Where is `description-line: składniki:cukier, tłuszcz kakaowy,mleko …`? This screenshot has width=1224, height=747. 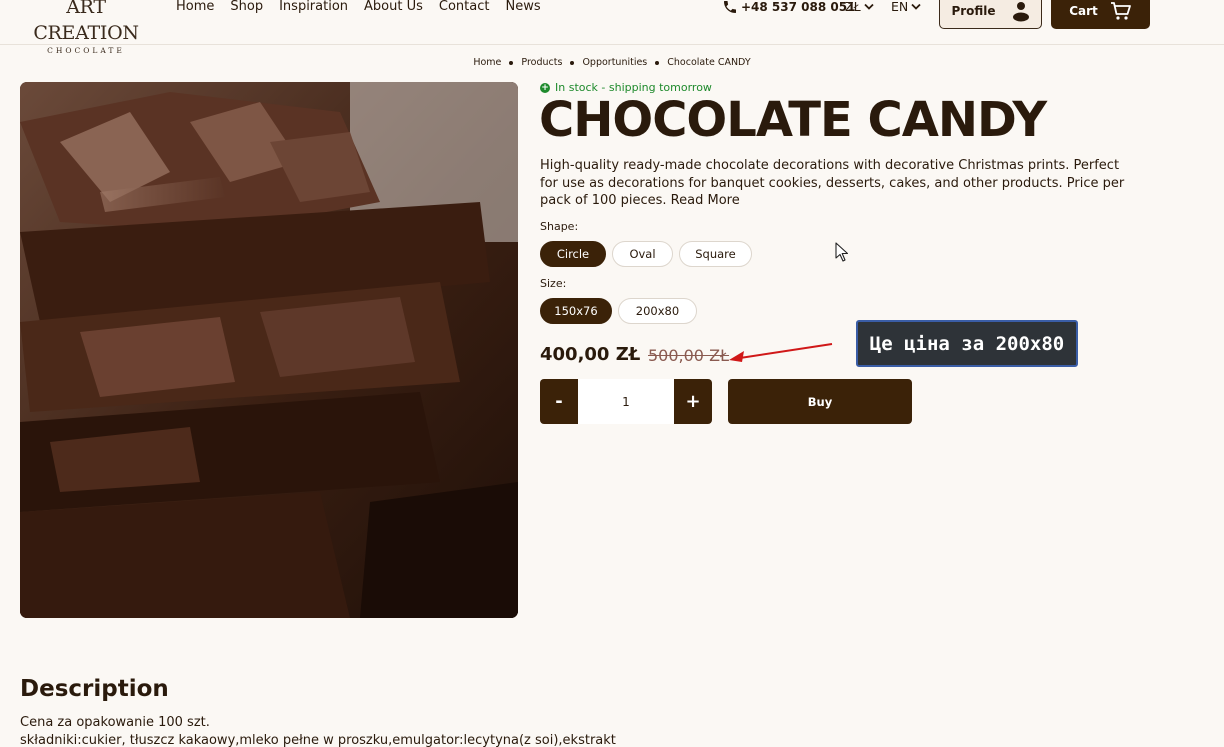 description-line: składniki:cukier, tłuszcz kakaowy,mleko … is located at coordinates (318, 740).